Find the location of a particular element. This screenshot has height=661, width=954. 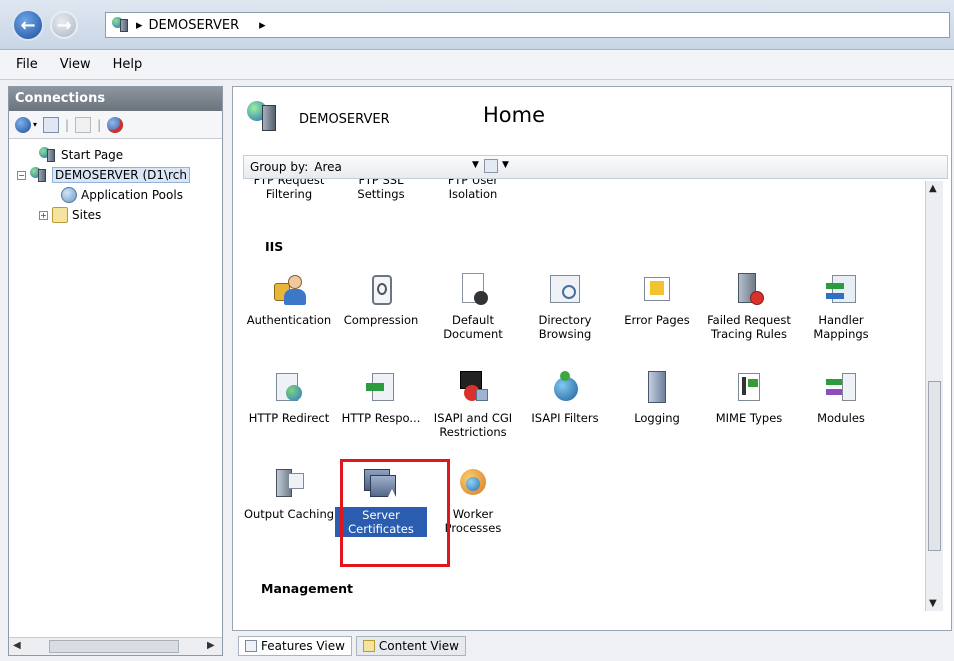

connections-title: Connections is located at coordinates (115, 99).